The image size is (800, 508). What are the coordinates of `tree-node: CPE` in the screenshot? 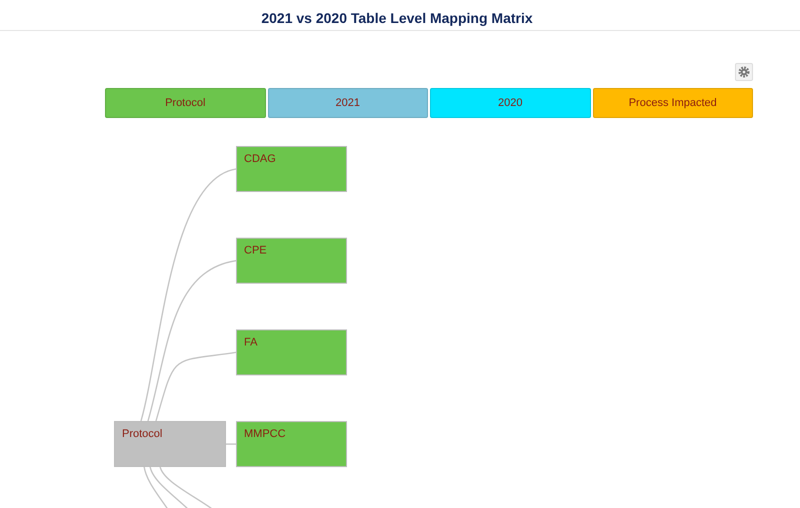 It's located at (291, 261).